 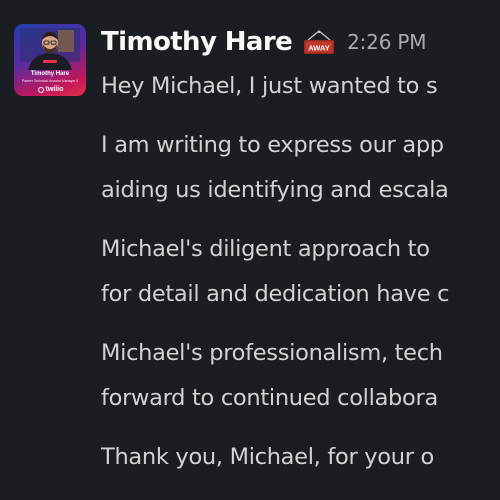 What do you see at coordinates (54, 89) in the screenshot?
I see `avatar-brand-text: twilio` at bounding box center [54, 89].